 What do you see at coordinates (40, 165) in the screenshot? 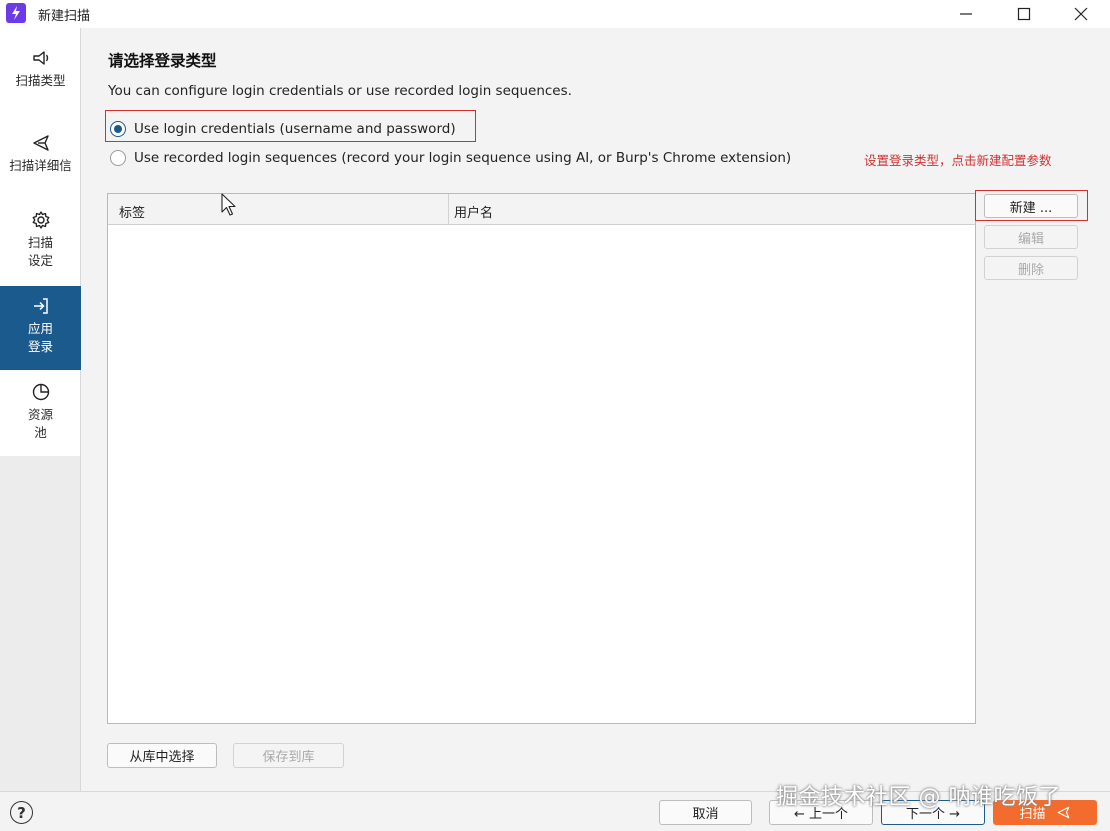
I see `sidebar-item-label: 扫描详细信` at bounding box center [40, 165].